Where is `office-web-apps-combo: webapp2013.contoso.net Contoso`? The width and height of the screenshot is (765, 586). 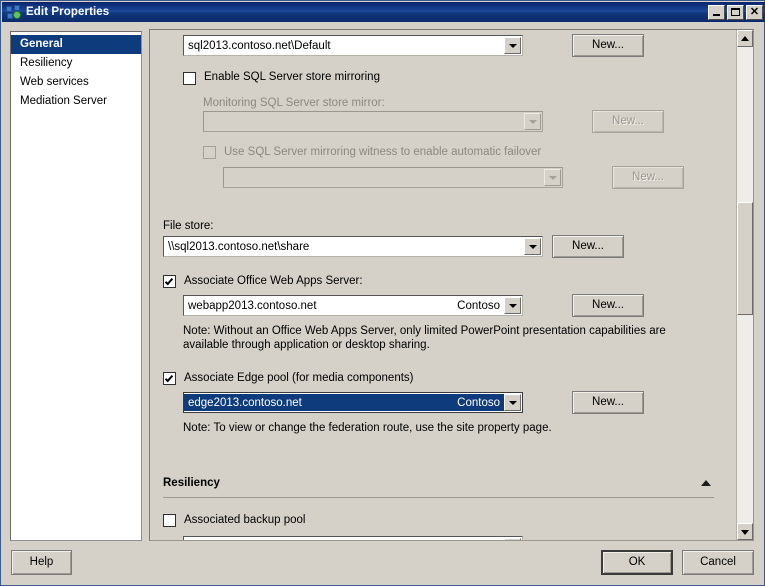
office-web-apps-combo: webapp2013.contoso.net Contoso is located at coordinates (353, 305).